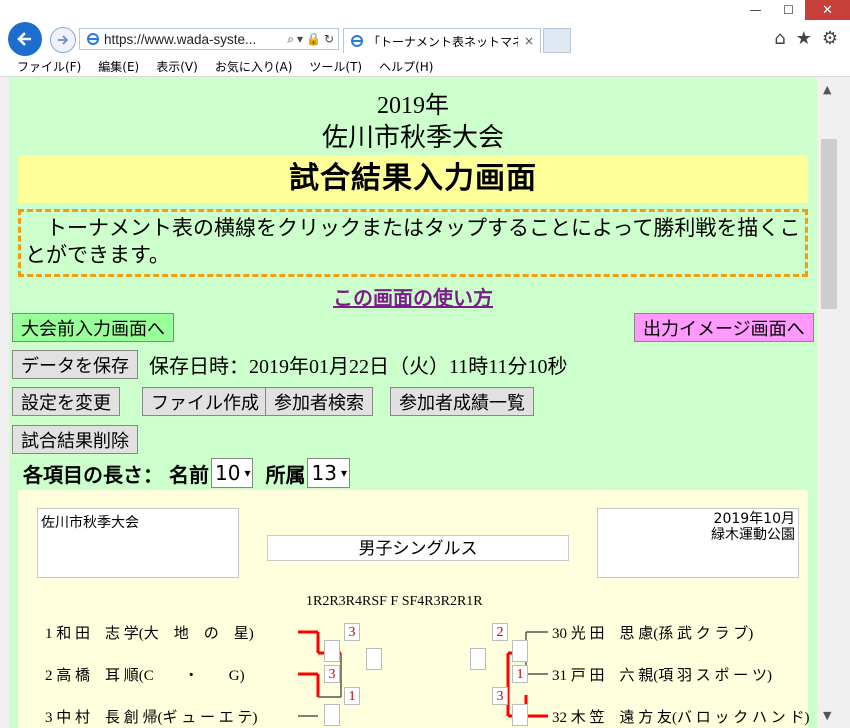  What do you see at coordinates (804, 38) in the screenshot?
I see `favorites-star-icon: ★` at bounding box center [804, 38].